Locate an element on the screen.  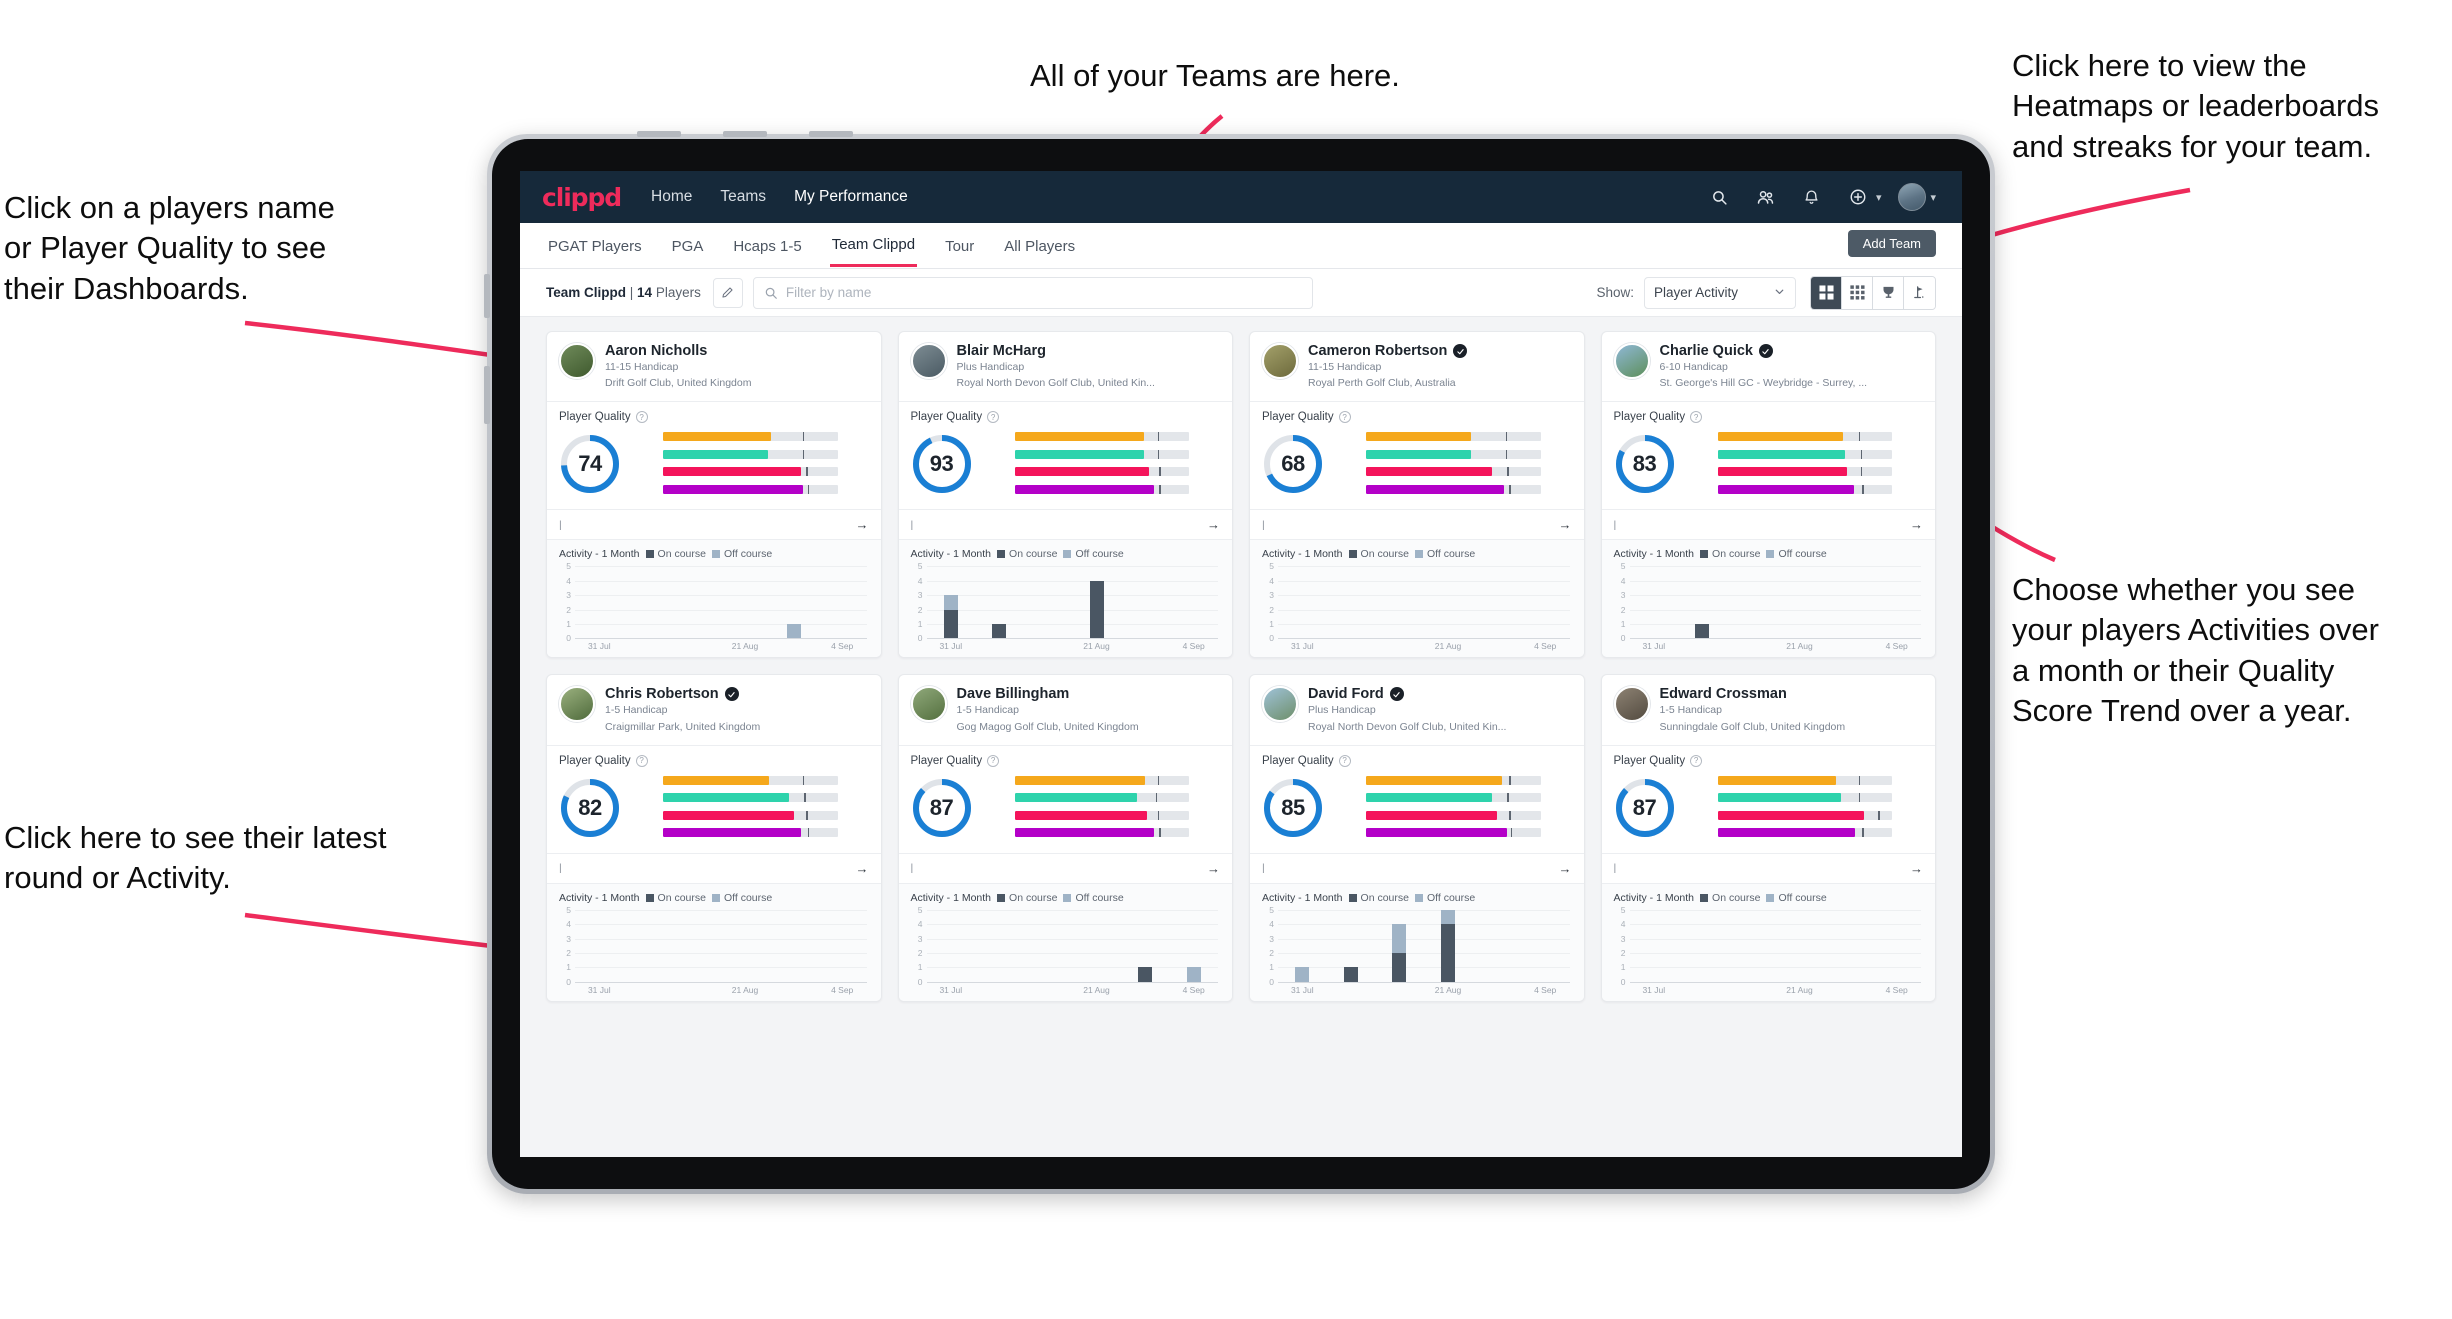
tab-pga: PGA is located at coordinates (688, 246).